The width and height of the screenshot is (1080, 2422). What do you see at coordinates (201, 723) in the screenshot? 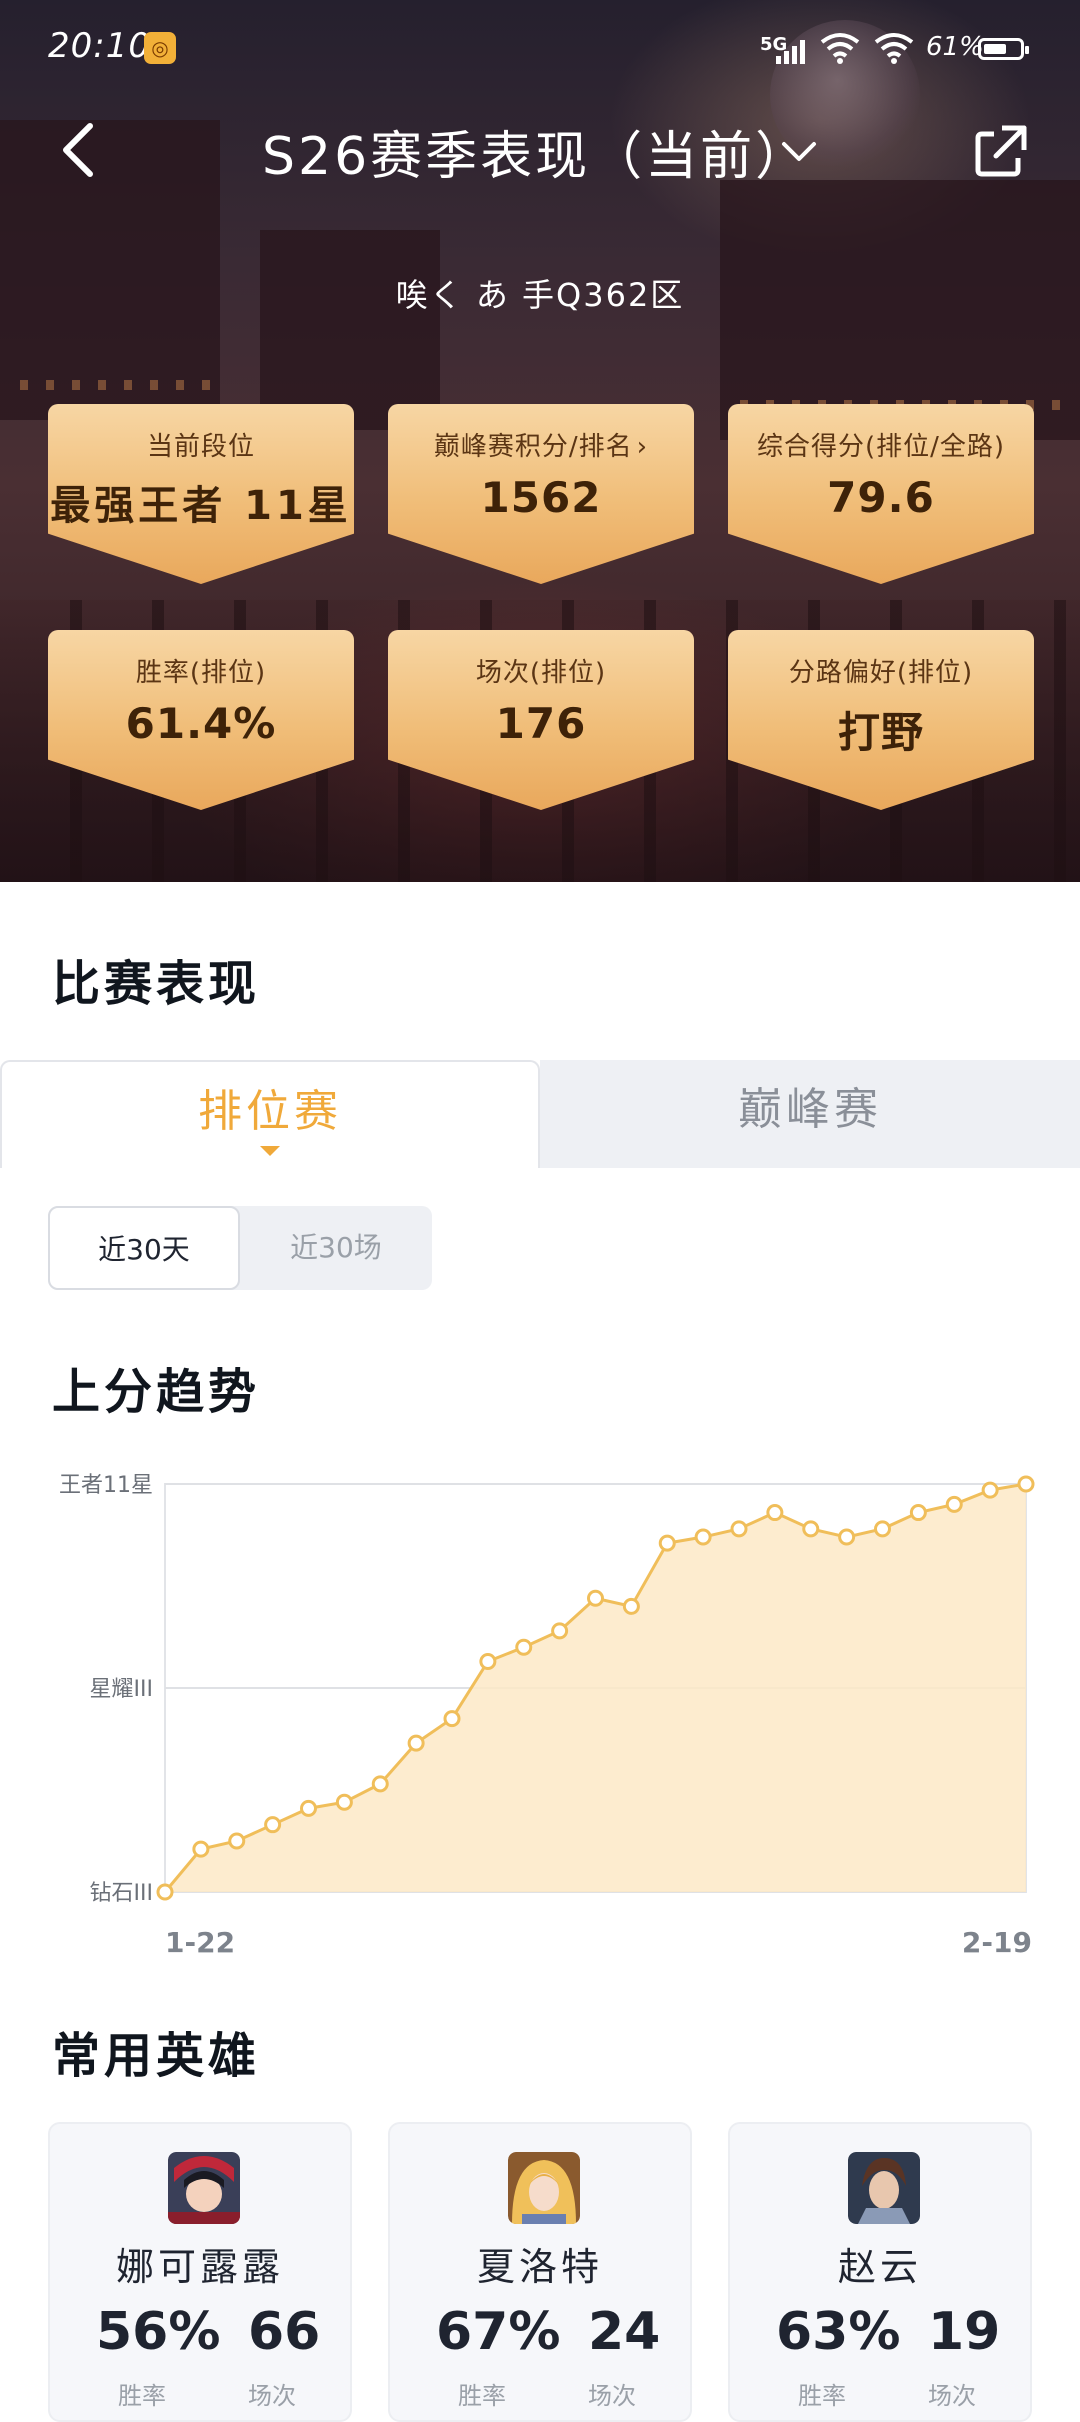
I see `stat-value: 61.4%` at bounding box center [201, 723].